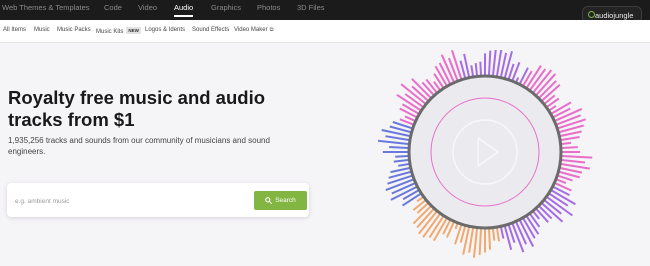 Image resolution: width=650 pixels, height=266 pixels. I want to click on subnav-item-all-items: All Items, so click(14, 30).